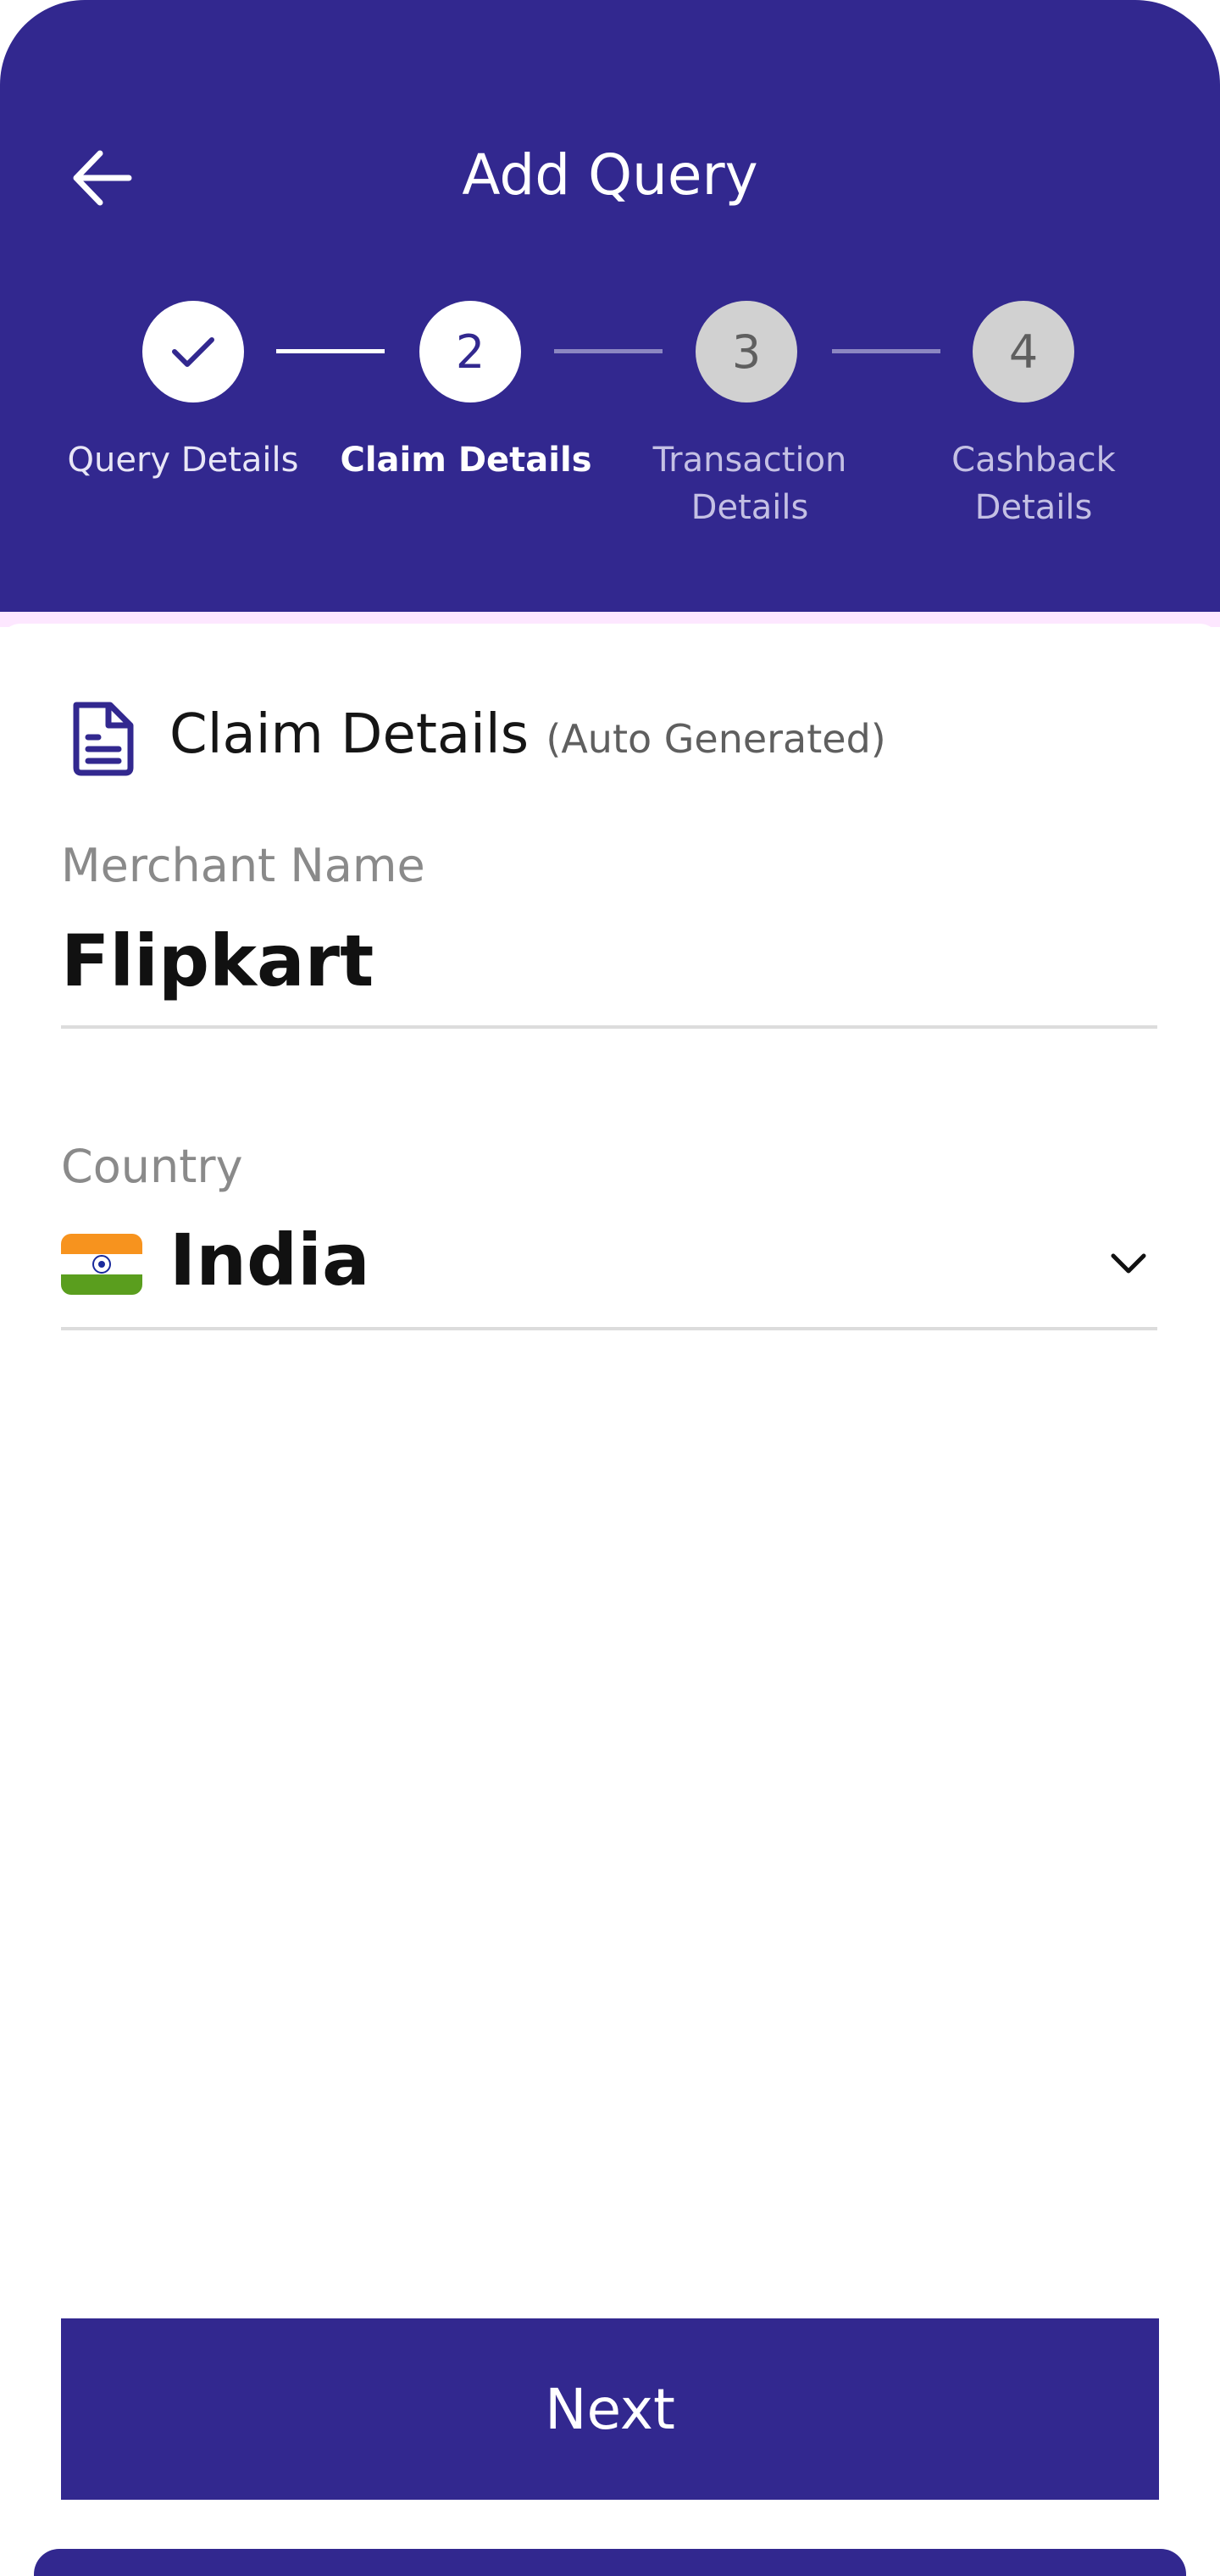  I want to click on document-icon, so click(103, 739).